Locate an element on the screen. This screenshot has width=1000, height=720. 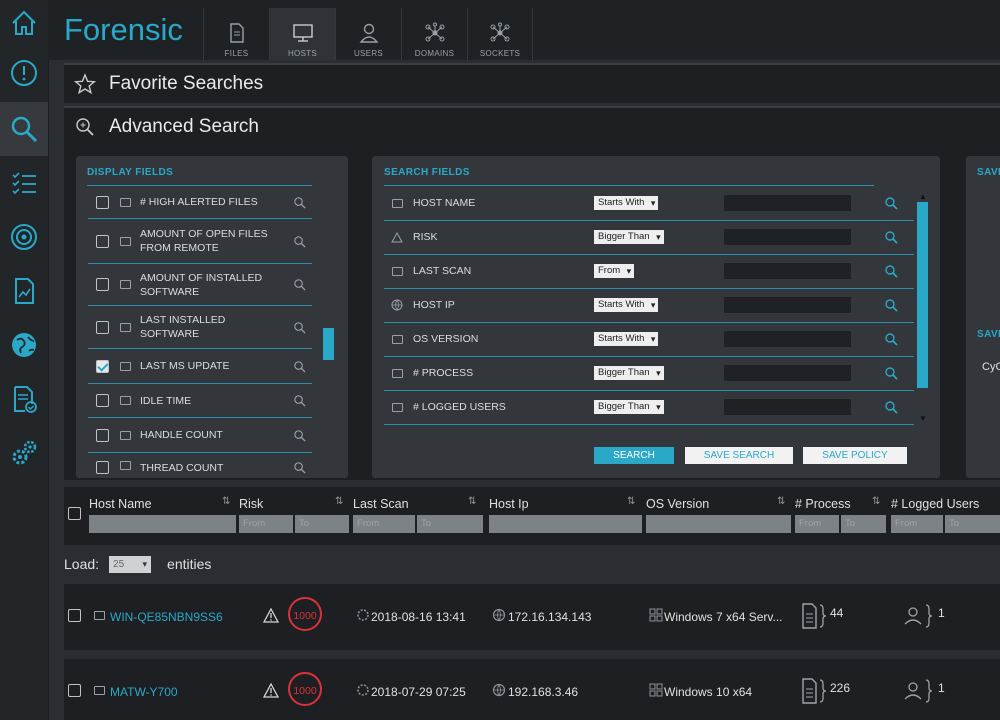
display-field-item: AMOUNT OF INSTALLED SOFTWARE is located at coordinates (200, 285).